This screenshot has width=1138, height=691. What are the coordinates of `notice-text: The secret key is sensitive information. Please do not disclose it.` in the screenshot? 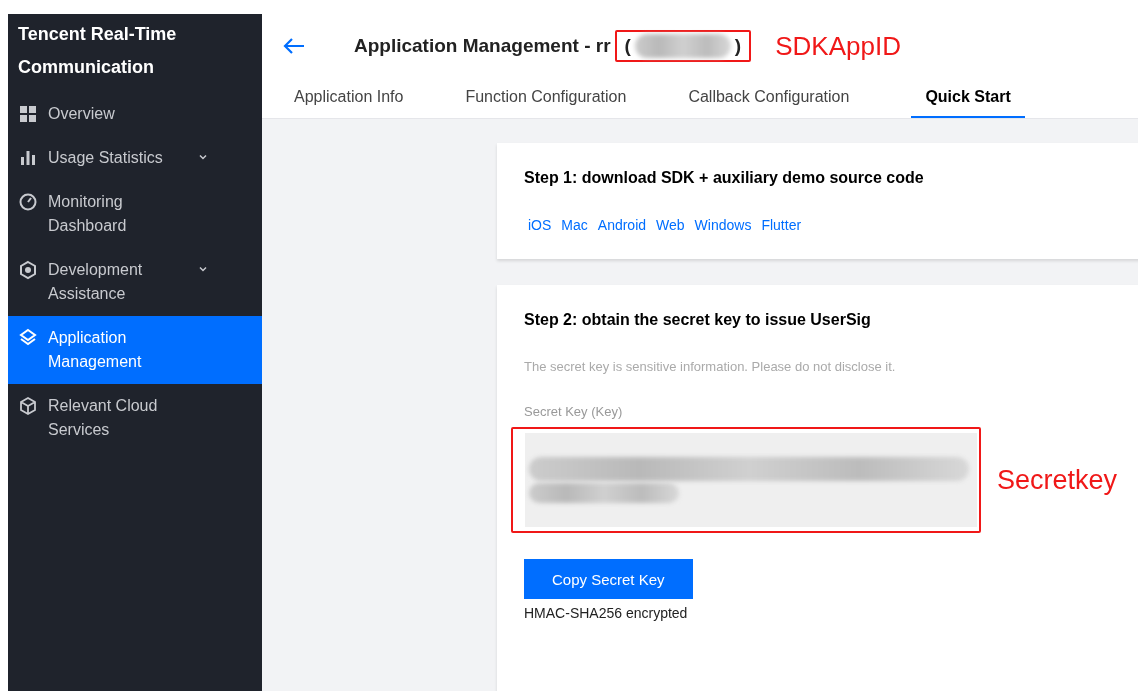 It's located at (710, 366).